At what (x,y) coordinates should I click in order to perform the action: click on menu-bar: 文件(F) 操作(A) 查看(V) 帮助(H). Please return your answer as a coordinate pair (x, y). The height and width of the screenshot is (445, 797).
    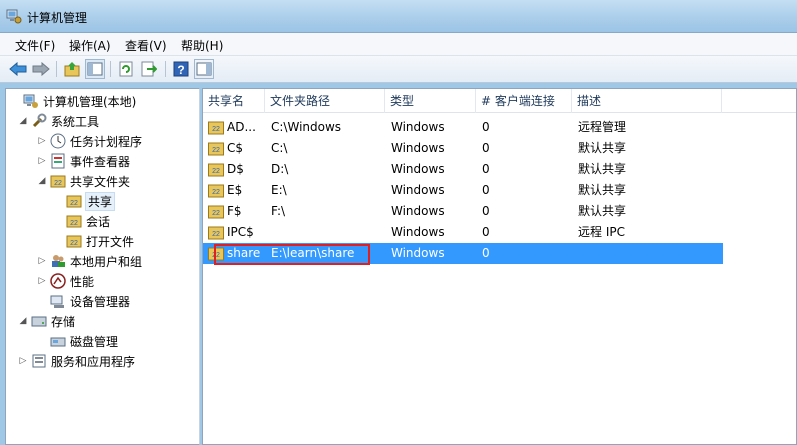
    Looking at the image, I should click on (398, 44).